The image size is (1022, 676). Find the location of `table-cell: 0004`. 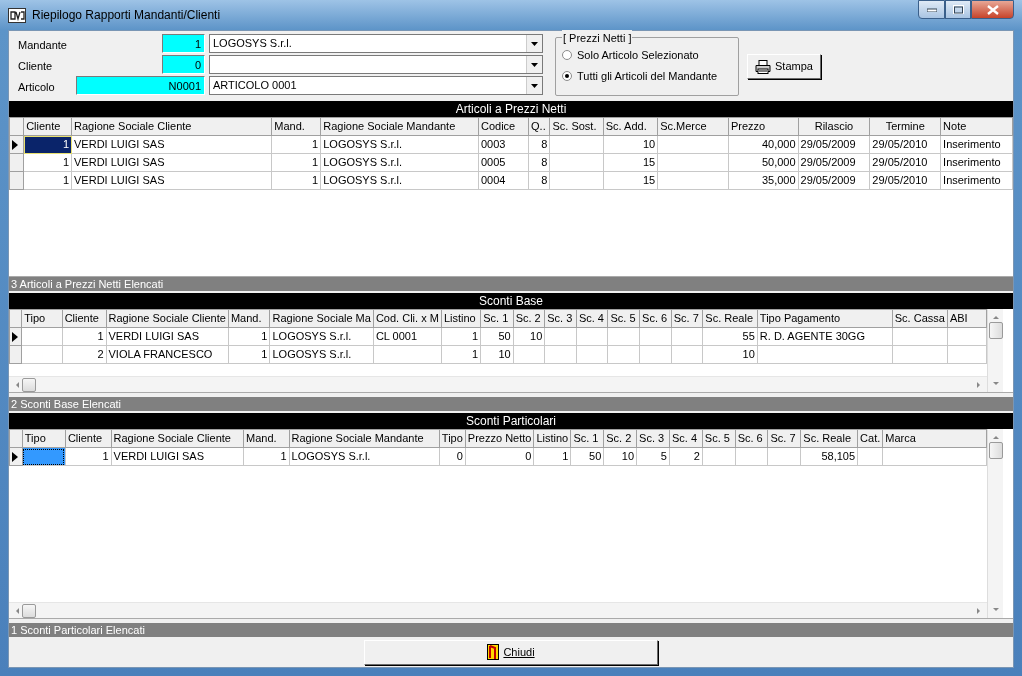

table-cell: 0004 is located at coordinates (503, 180).